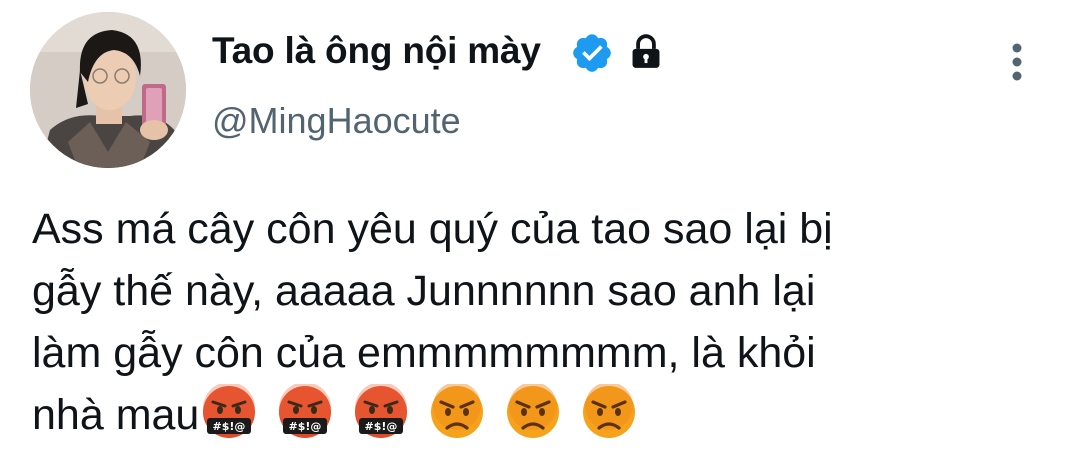 The width and height of the screenshot is (1080, 469). I want to click on avatar, so click(108, 90).